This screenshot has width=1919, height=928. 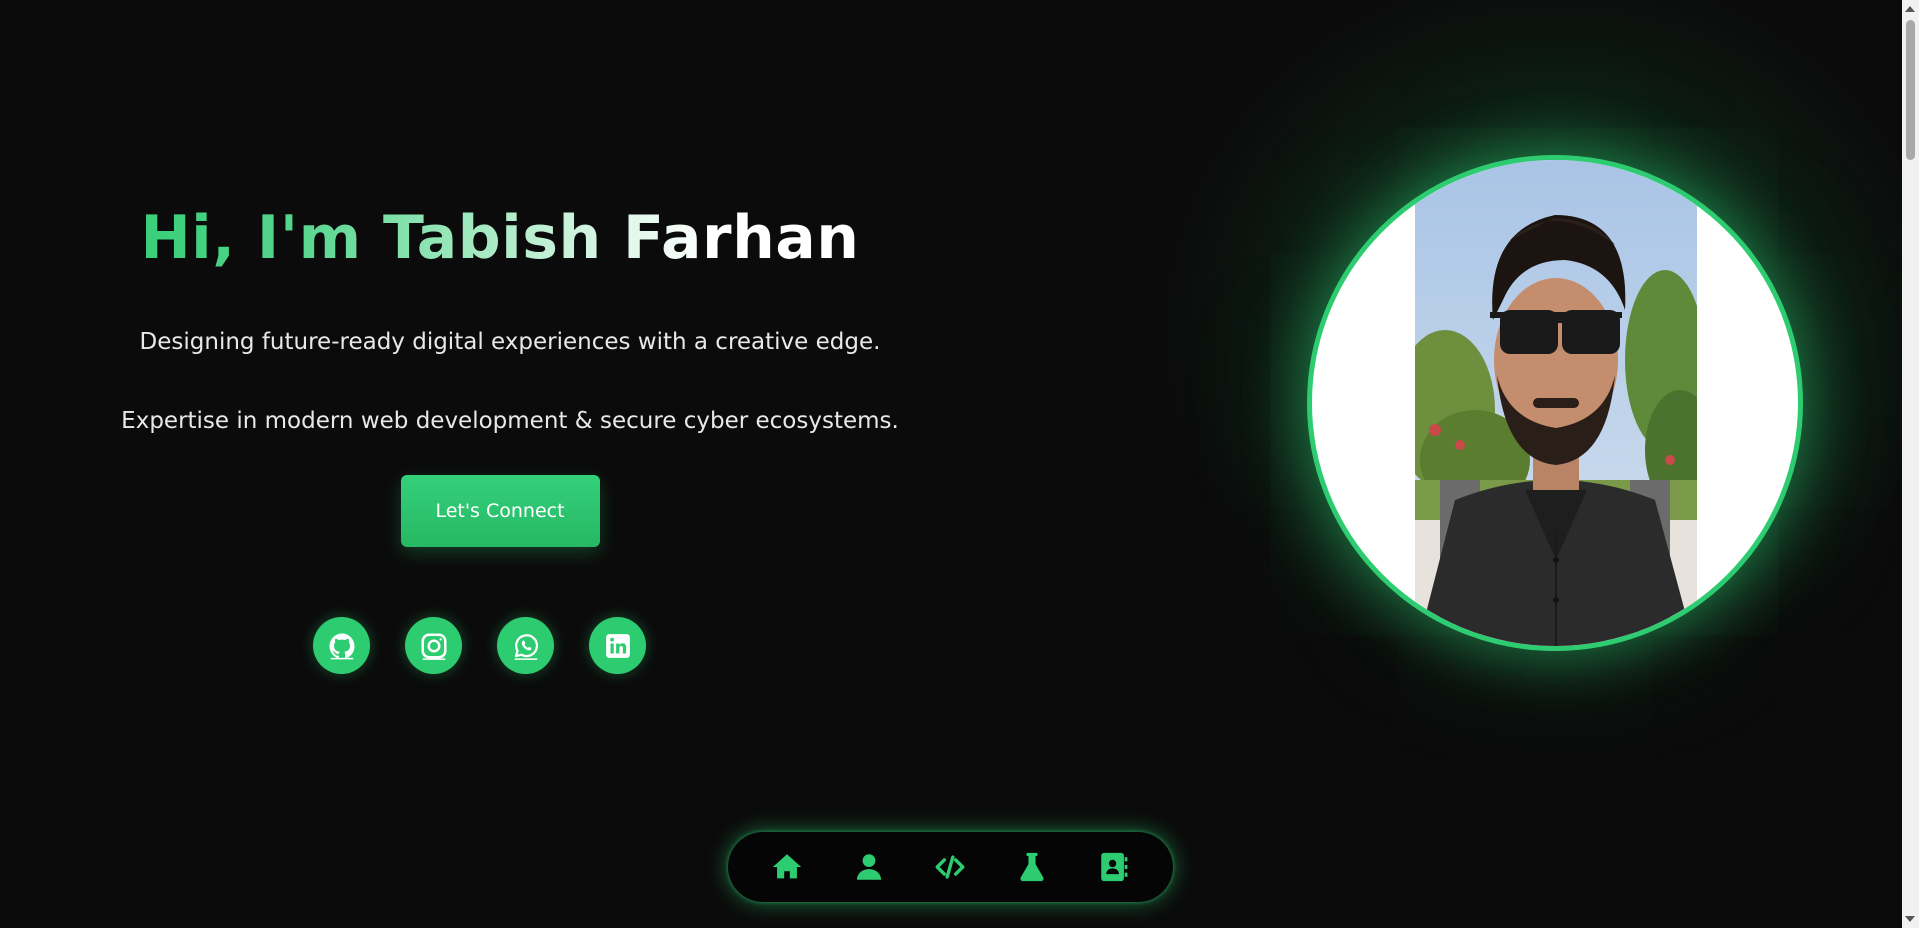 I want to click on scroll-up-icon, so click(x=1910, y=9).